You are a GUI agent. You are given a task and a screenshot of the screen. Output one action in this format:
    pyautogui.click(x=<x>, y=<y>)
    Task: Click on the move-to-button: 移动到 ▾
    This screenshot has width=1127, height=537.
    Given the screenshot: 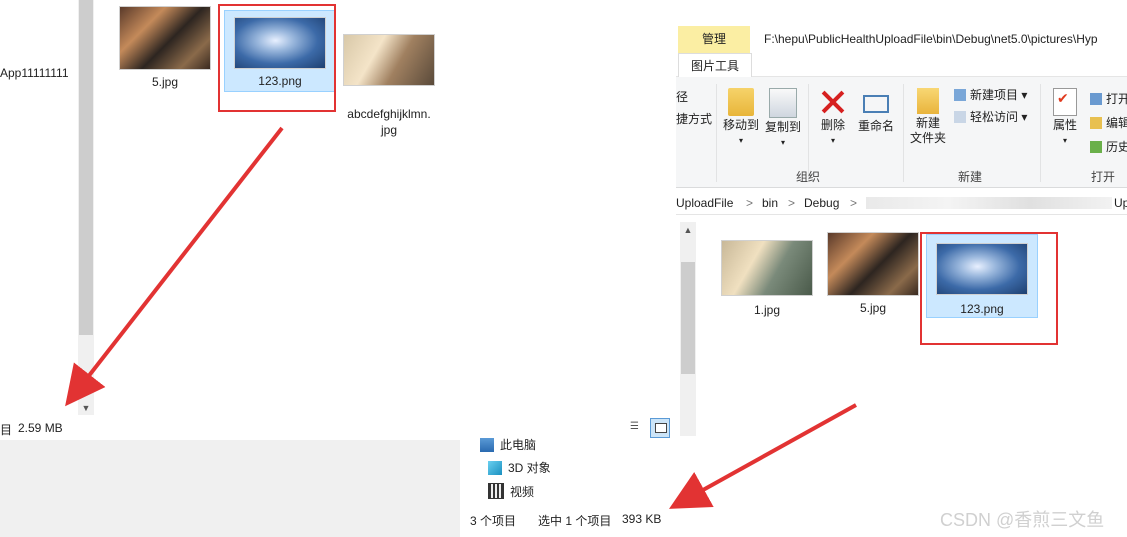 What is the action you would take?
    pyautogui.click(x=741, y=118)
    